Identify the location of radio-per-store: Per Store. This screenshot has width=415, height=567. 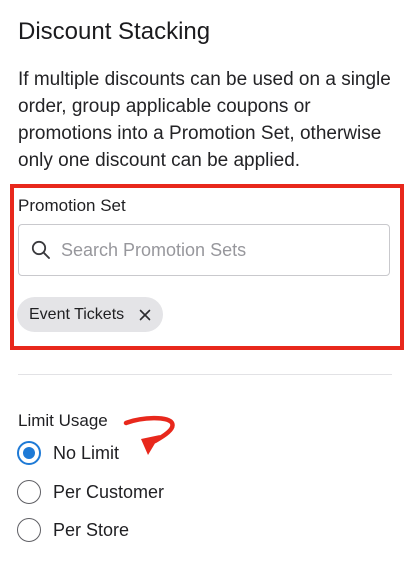
(73, 530).